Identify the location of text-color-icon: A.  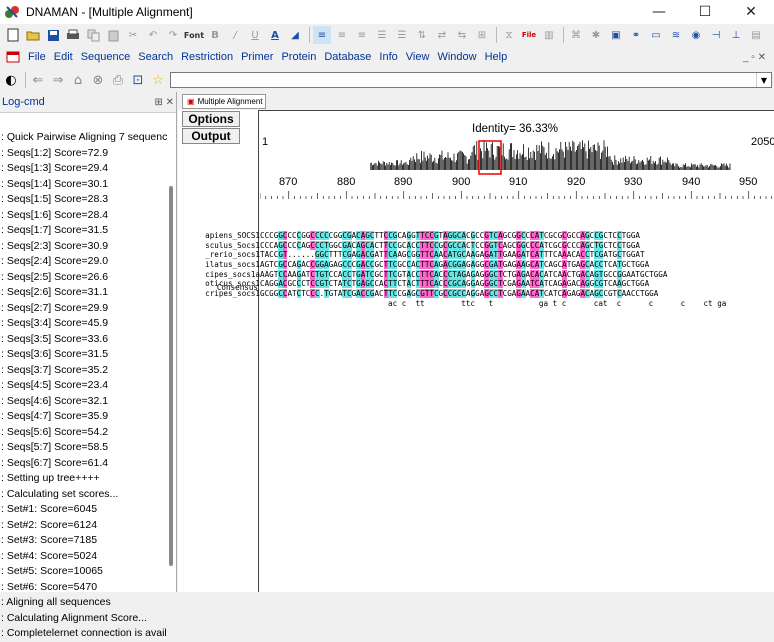
(275, 35).